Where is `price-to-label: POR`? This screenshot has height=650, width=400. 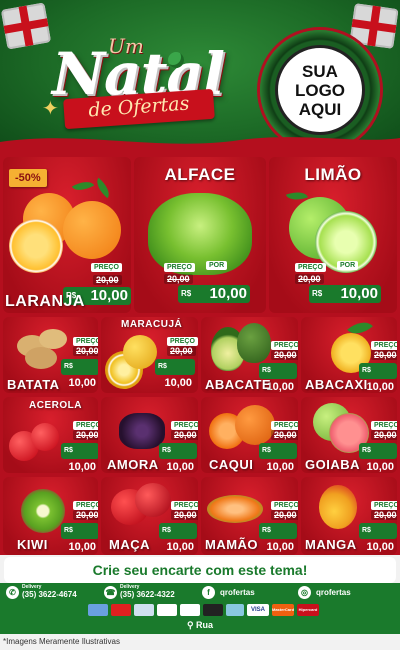
price-to-label: POR is located at coordinates (217, 265).